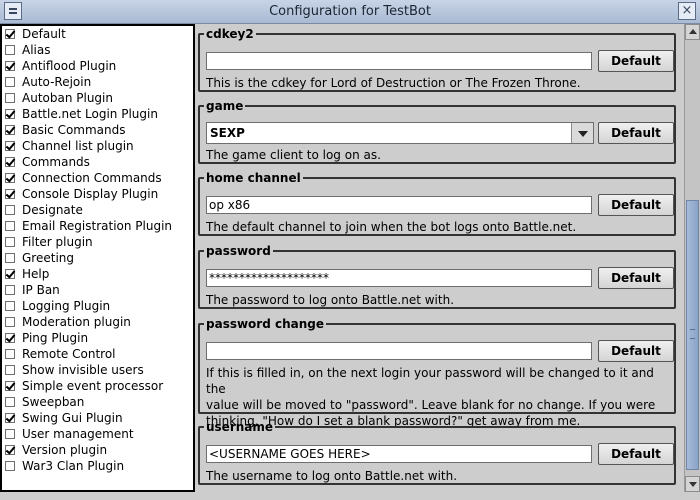 This screenshot has width=700, height=500. Describe the element at coordinates (97, 290) in the screenshot. I see `plugin-item: IP Ban` at that location.